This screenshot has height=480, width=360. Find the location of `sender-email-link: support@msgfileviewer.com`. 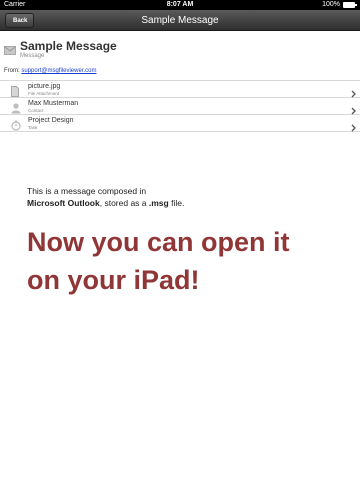

sender-email-link: support@msgfileviewer.com is located at coordinates (58, 71).